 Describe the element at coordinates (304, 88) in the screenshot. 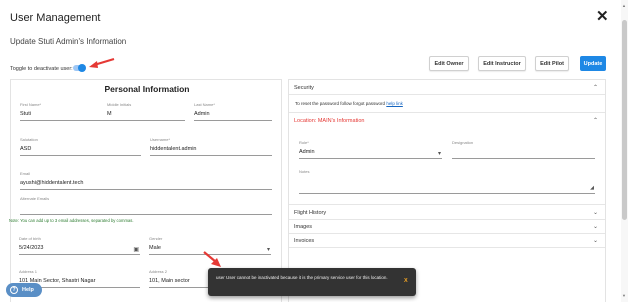

I see `security-section-label: Security` at that location.